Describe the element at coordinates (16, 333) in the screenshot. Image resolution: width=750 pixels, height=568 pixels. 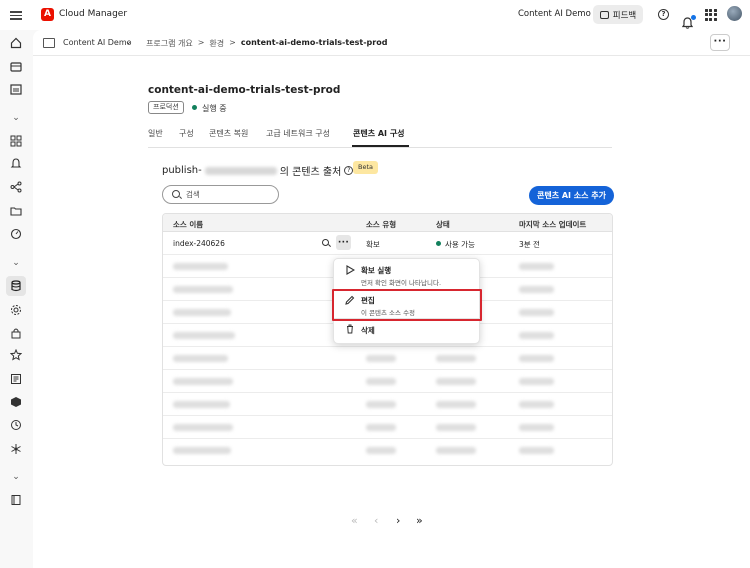
I see `lock-icon` at that location.